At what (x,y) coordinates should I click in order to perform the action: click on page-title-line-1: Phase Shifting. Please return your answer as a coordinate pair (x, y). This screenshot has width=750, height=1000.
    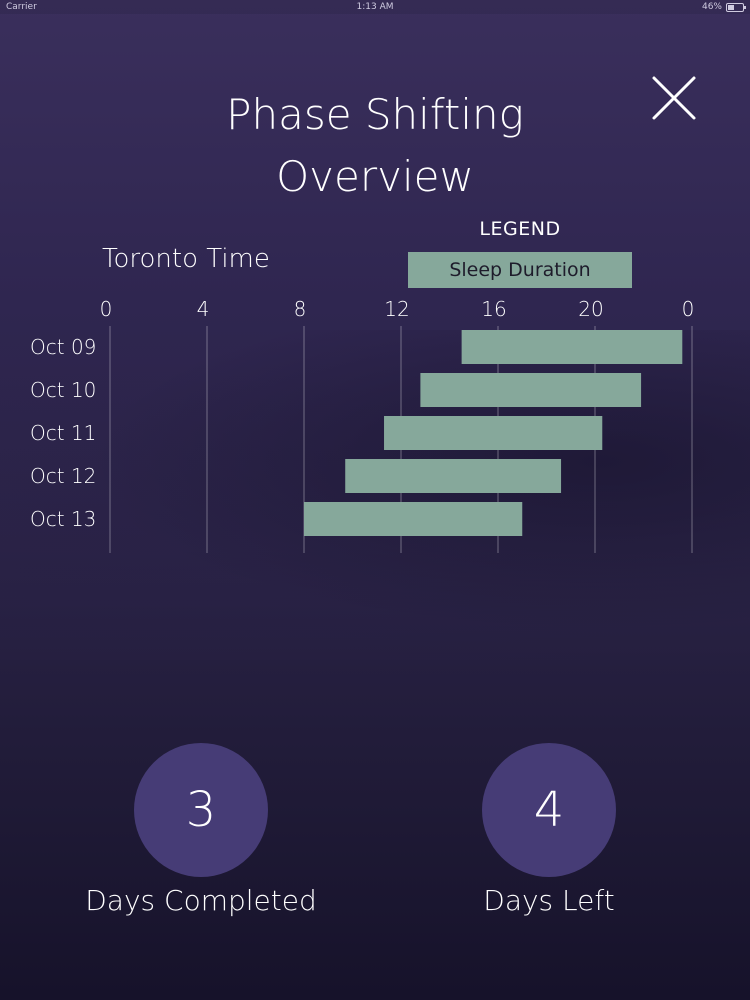
    Looking at the image, I should click on (375, 114).